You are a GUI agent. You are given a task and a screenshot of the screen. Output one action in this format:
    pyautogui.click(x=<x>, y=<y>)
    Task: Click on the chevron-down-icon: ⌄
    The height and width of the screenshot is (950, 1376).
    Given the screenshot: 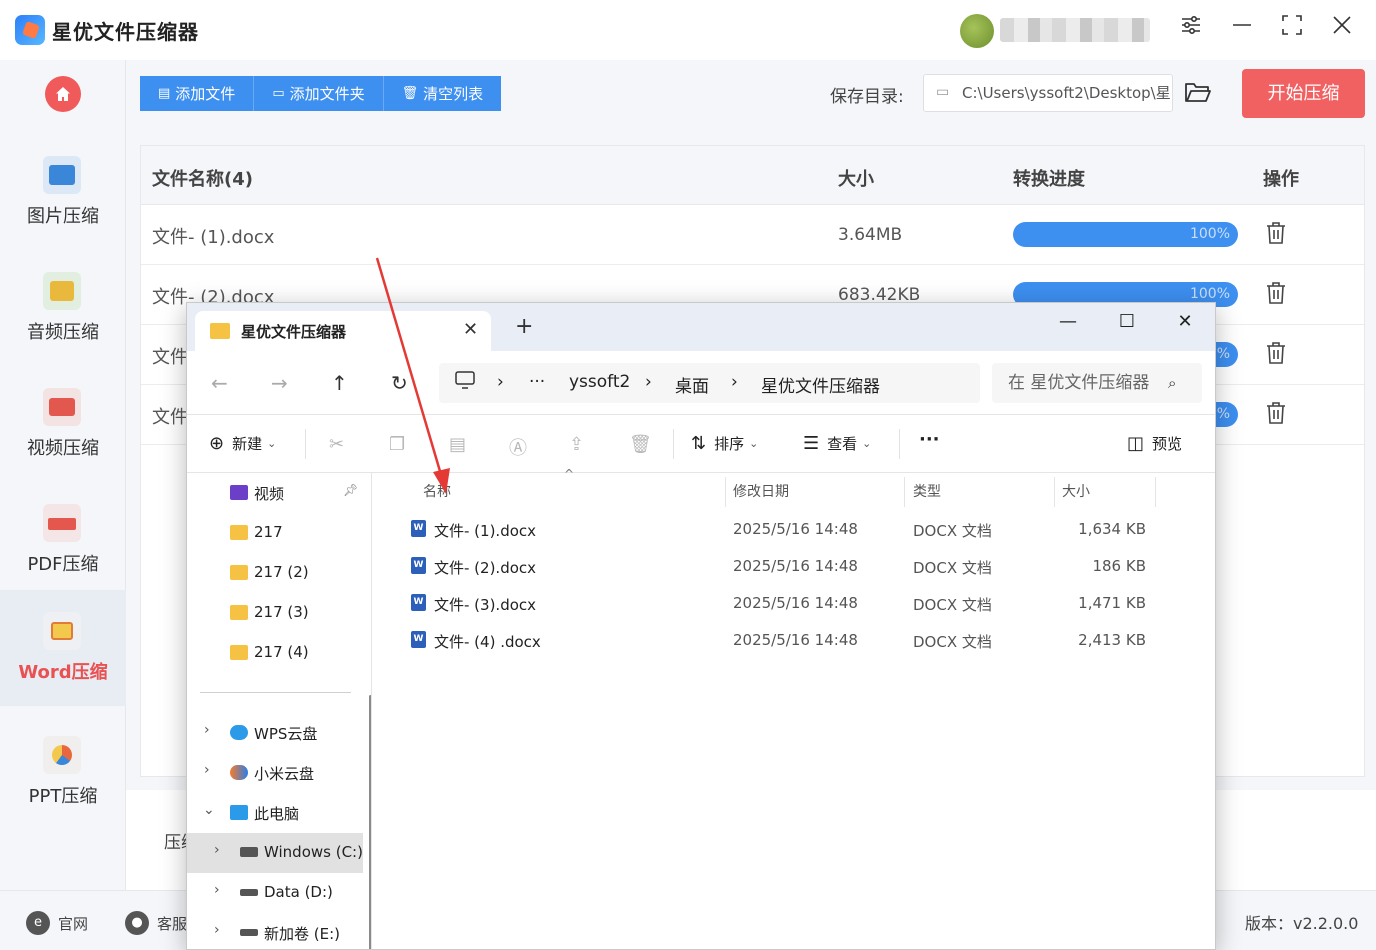 What is the action you would take?
    pyautogui.click(x=209, y=810)
    